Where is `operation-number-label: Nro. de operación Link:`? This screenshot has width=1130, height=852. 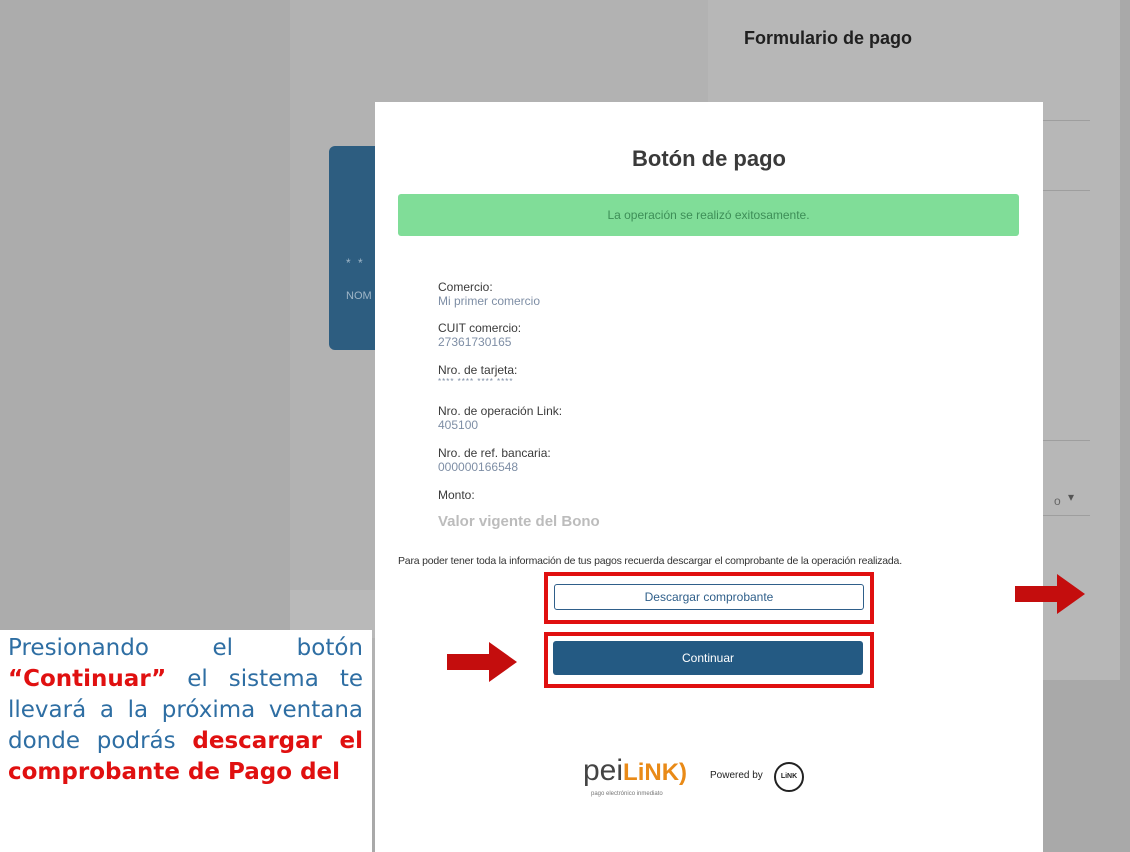
operation-number-label: Nro. de operación Link: is located at coordinates (500, 411).